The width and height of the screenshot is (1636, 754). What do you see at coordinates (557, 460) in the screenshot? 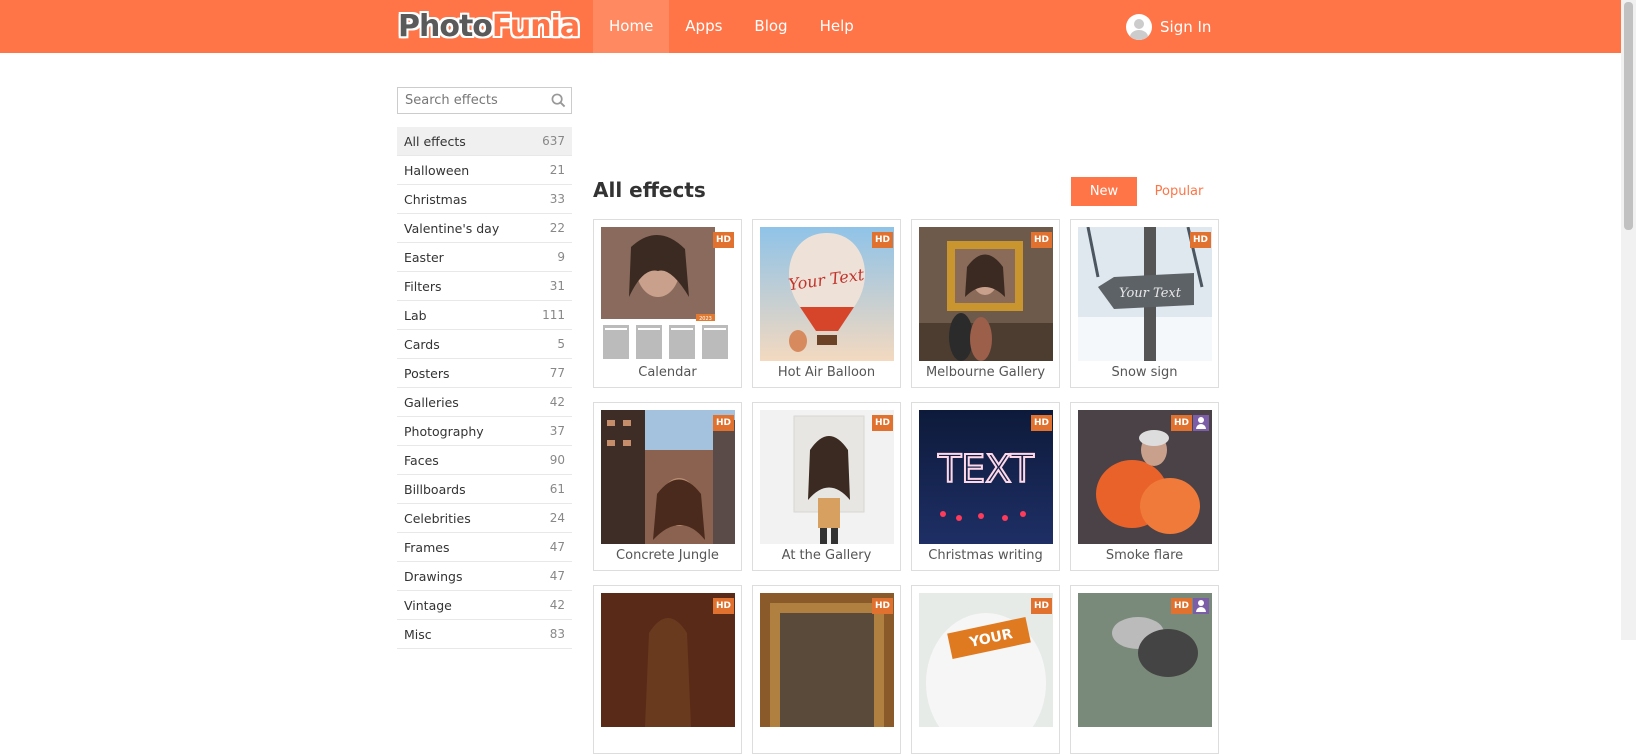
I see `category-count: 90` at bounding box center [557, 460].